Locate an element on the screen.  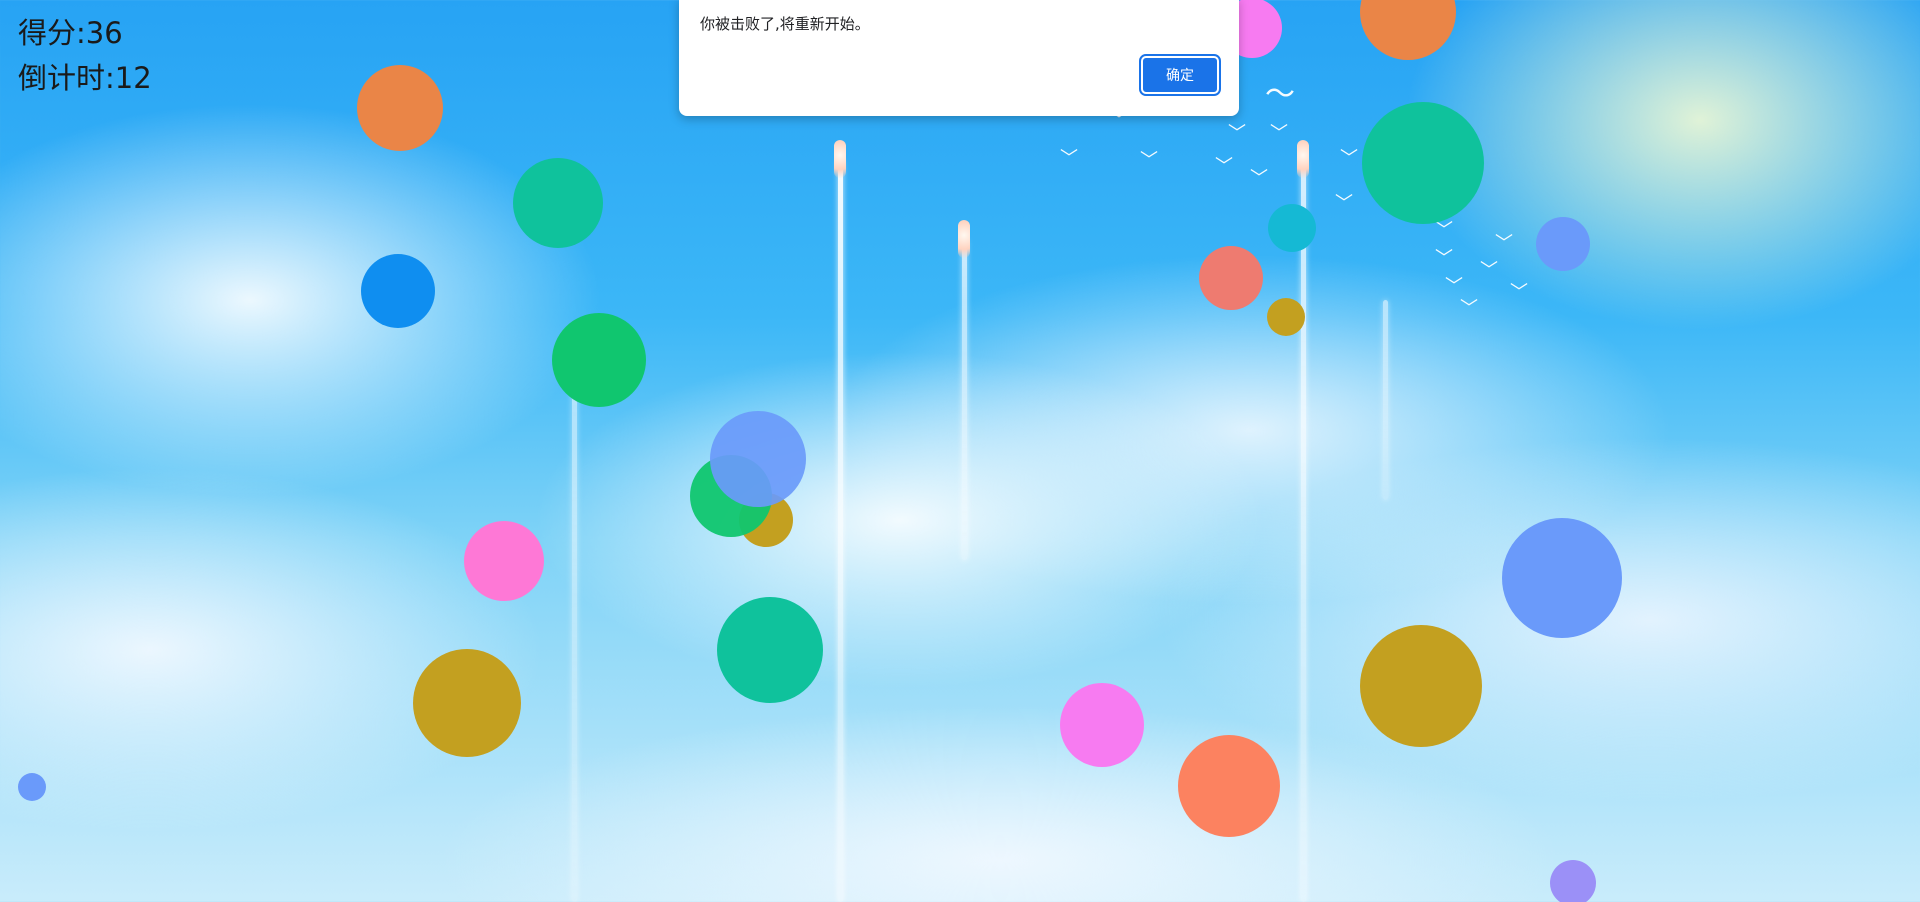
ok-button: 确定 is located at coordinates (1180, 75).